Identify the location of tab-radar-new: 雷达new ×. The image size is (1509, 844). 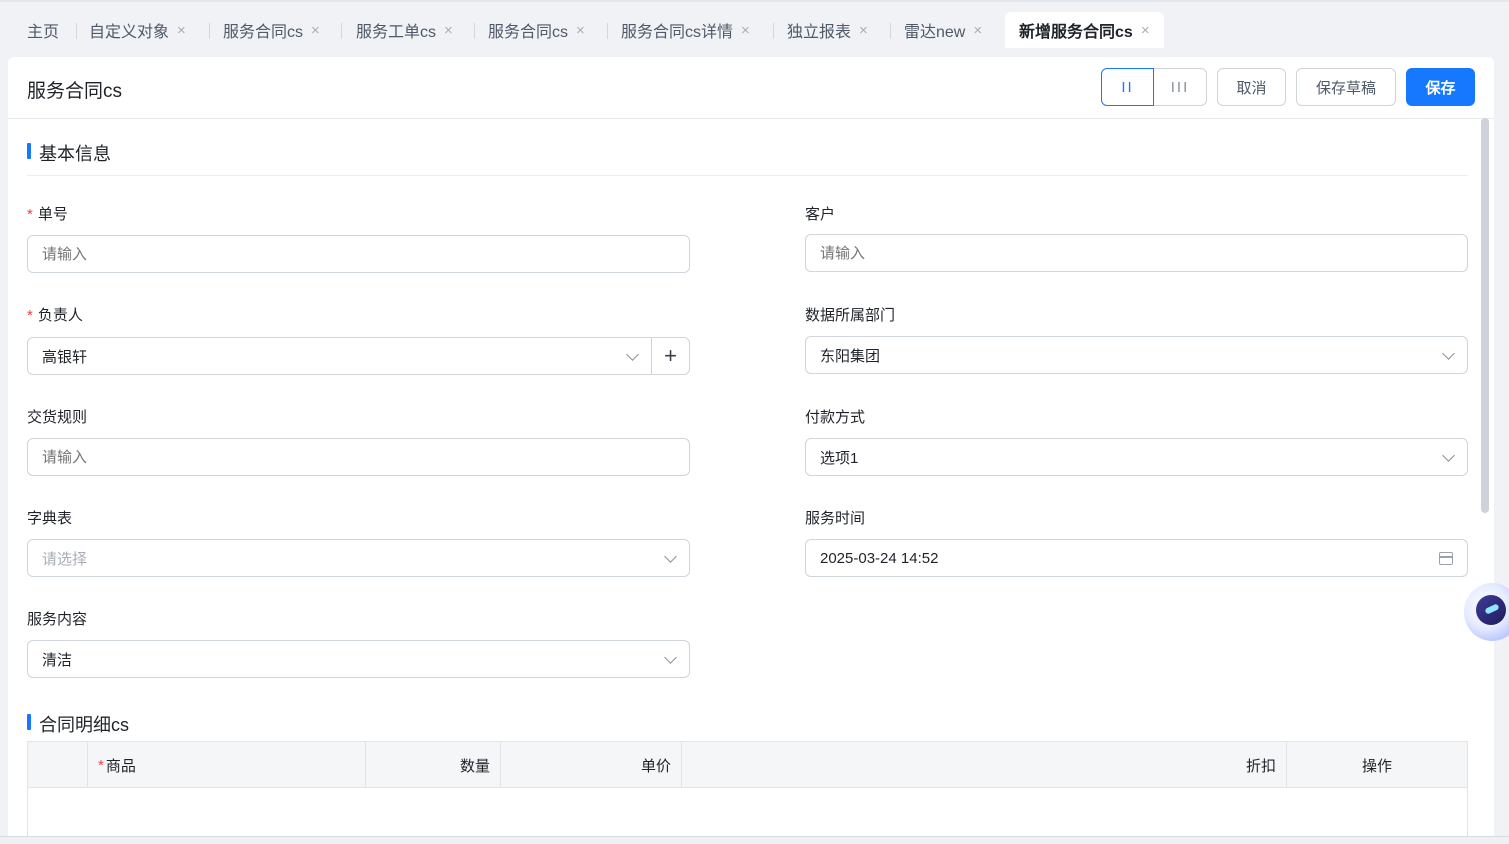
(943, 30).